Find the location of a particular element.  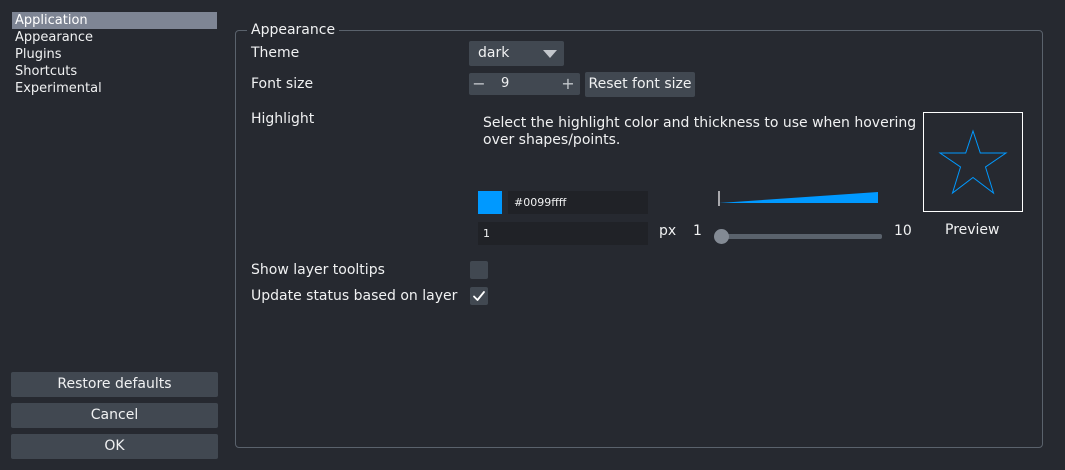

update-status-checkbox is located at coordinates (479, 296).